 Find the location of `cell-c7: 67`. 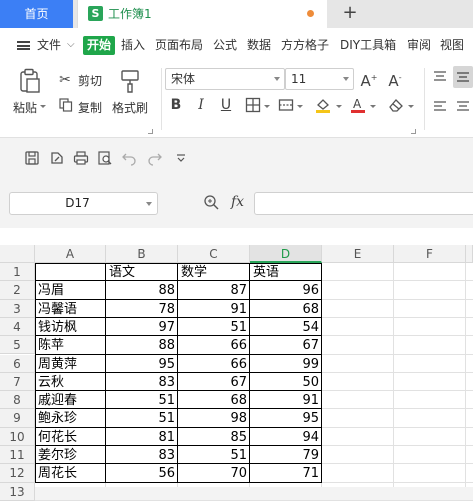

cell-c7: 67 is located at coordinates (214, 382).